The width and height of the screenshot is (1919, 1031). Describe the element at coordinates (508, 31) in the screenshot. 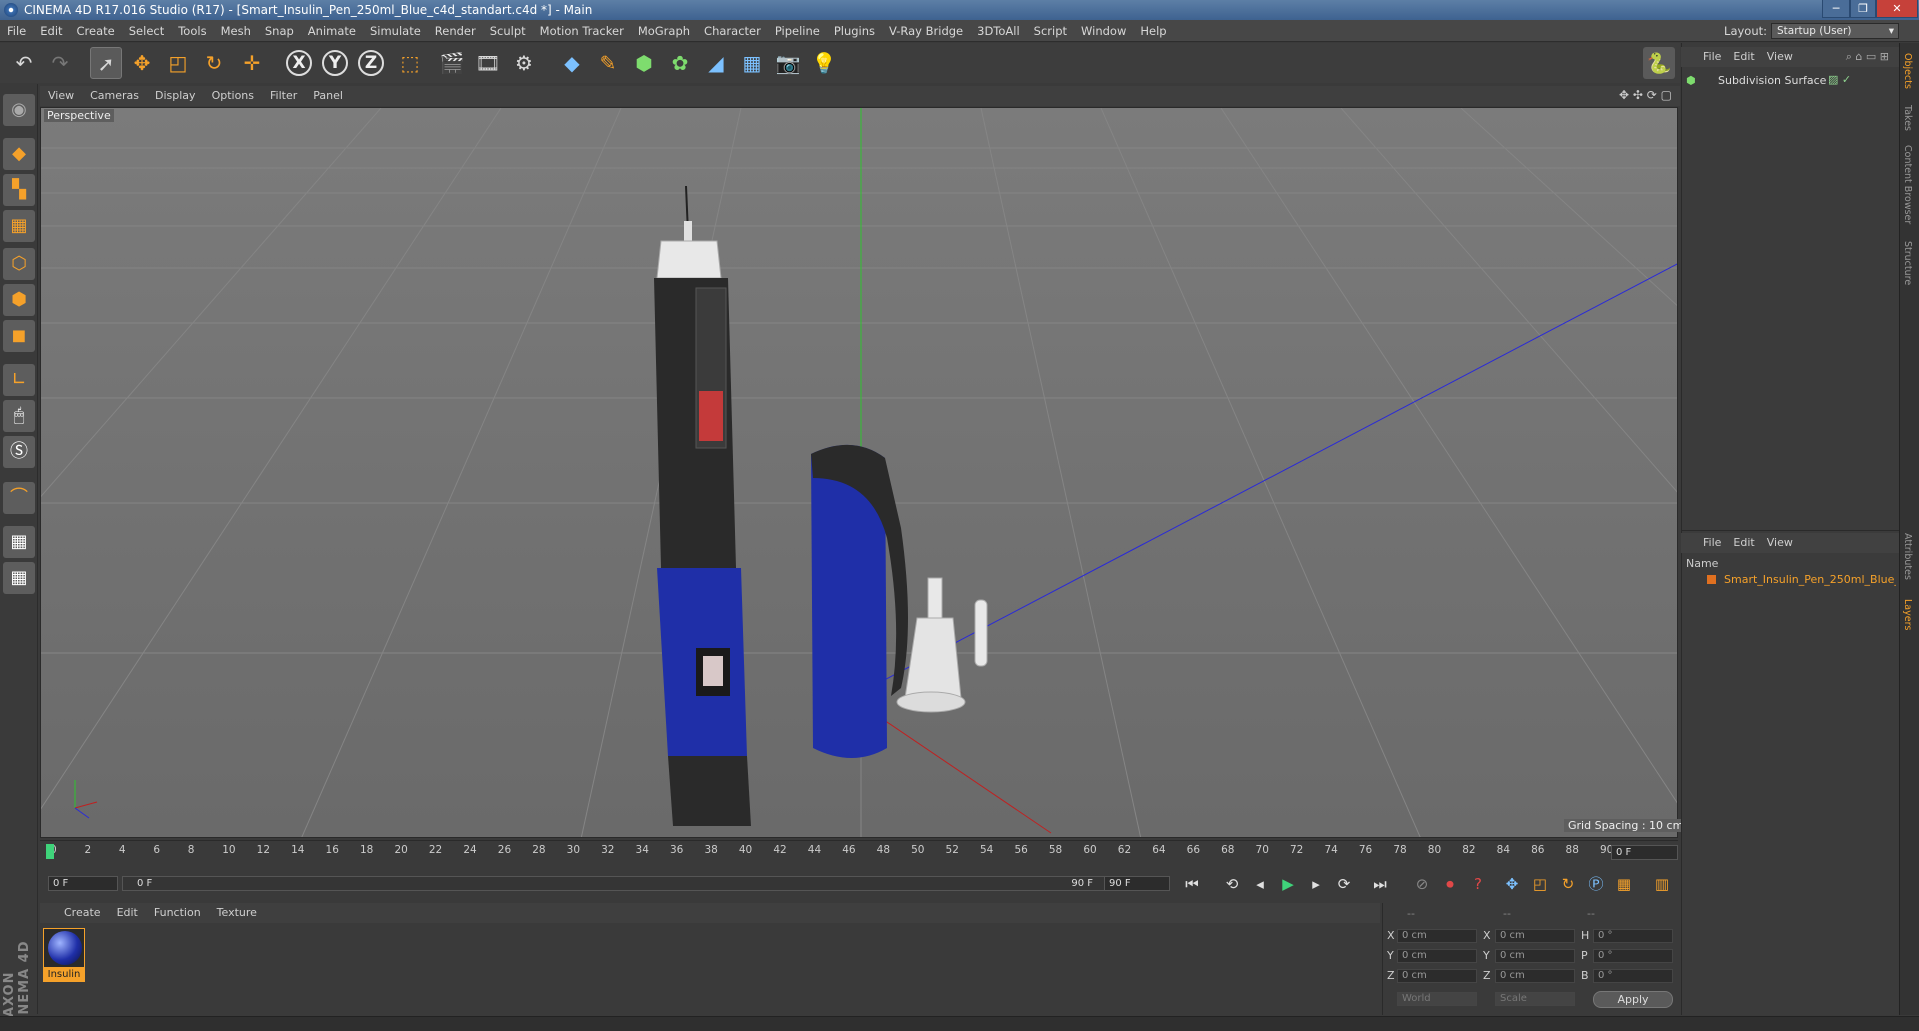

I see `menu-sculpt: Sculpt` at that location.